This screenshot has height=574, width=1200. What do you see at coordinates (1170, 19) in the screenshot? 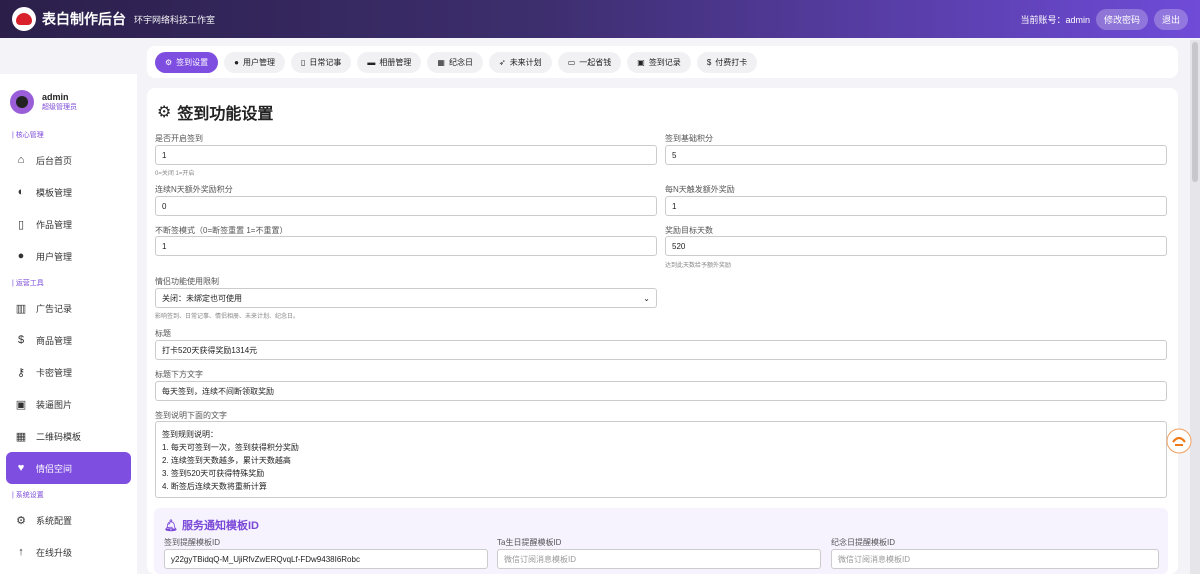
I see `logout-button: 退出` at bounding box center [1170, 19].